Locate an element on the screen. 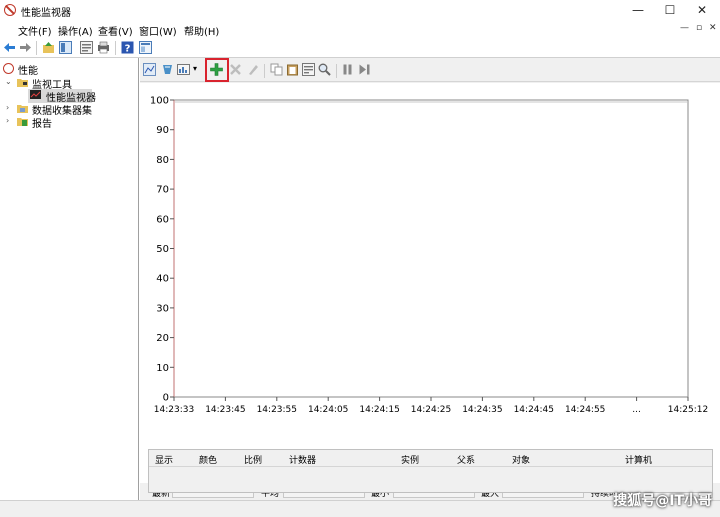  mmc-view-icon is located at coordinates (145, 47).